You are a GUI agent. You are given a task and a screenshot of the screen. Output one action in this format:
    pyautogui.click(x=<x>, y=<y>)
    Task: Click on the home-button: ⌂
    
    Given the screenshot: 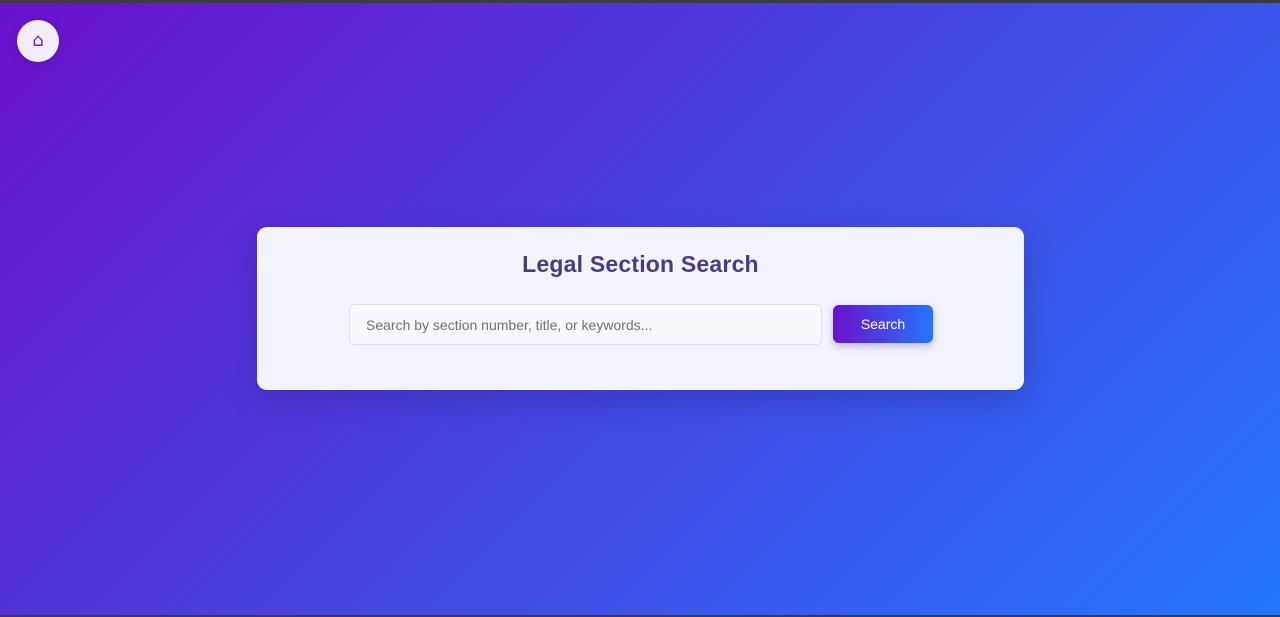 What is the action you would take?
    pyautogui.click(x=38, y=41)
    